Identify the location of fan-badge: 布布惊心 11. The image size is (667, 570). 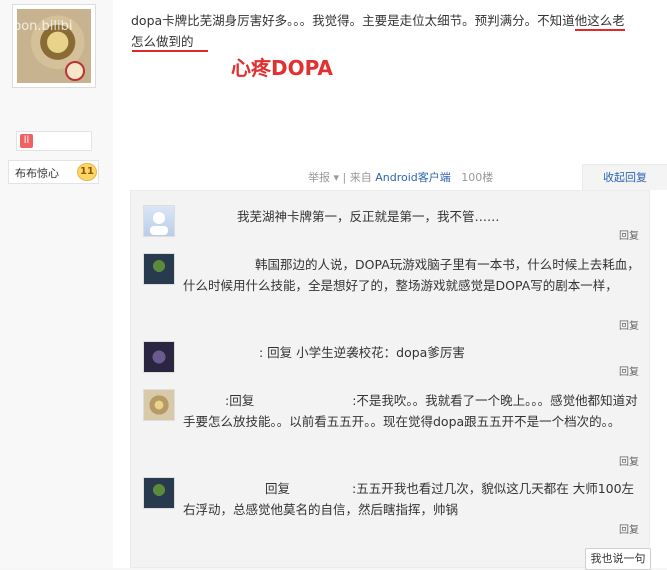
(53, 172).